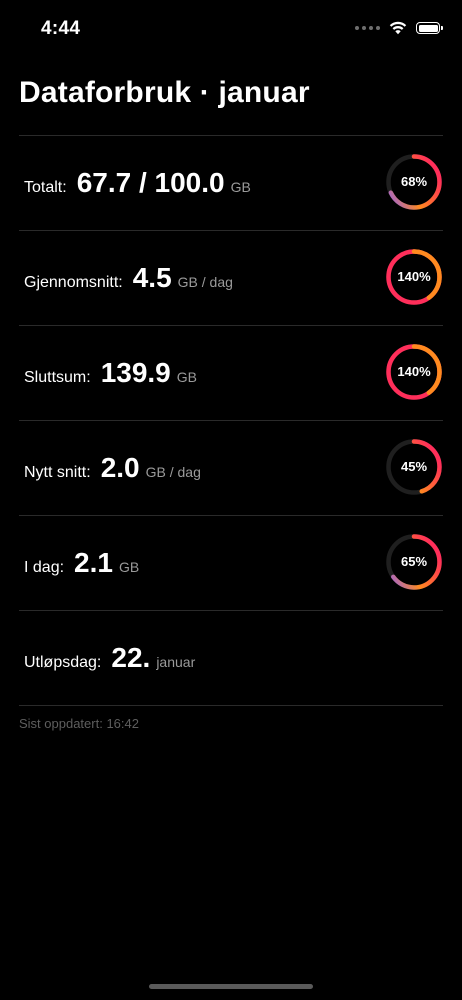 The width and height of the screenshot is (462, 1000). I want to click on progress-ring: 65%, so click(414, 562).